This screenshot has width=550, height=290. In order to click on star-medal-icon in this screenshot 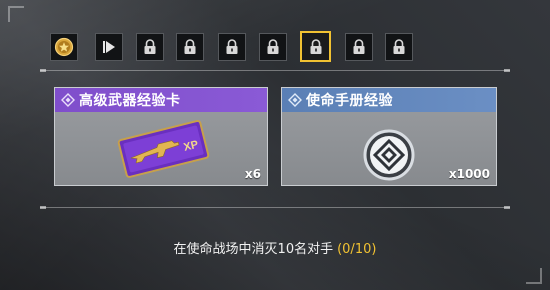, I will do `click(64, 47)`.